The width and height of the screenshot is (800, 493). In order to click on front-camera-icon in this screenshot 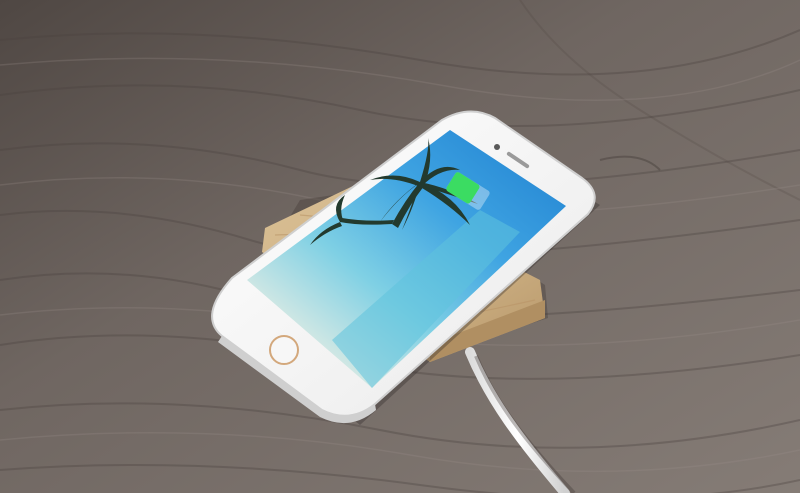, I will do `click(497, 147)`.